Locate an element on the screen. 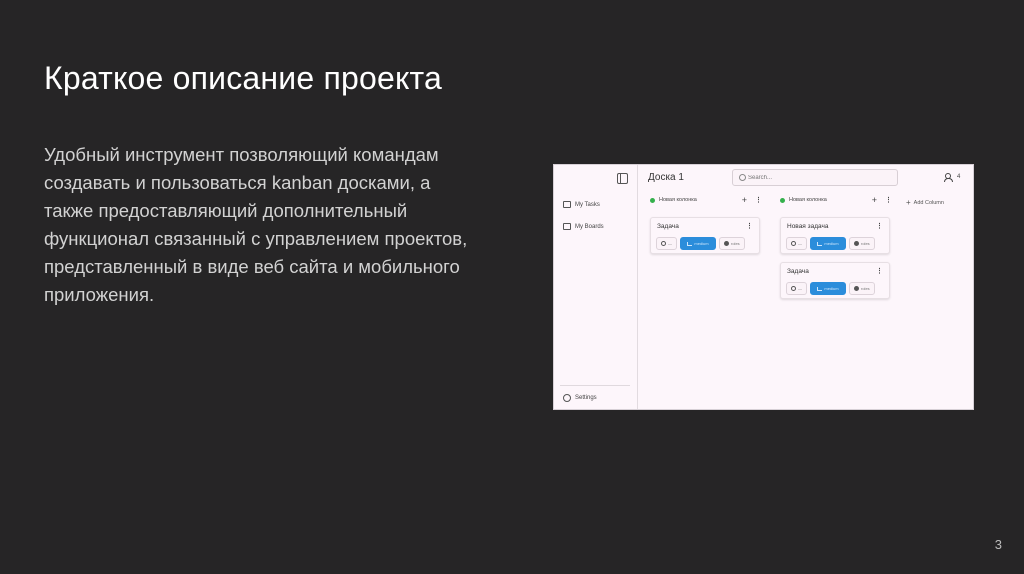 This screenshot has height=574, width=1024. members-count: 4 is located at coordinates (959, 177).